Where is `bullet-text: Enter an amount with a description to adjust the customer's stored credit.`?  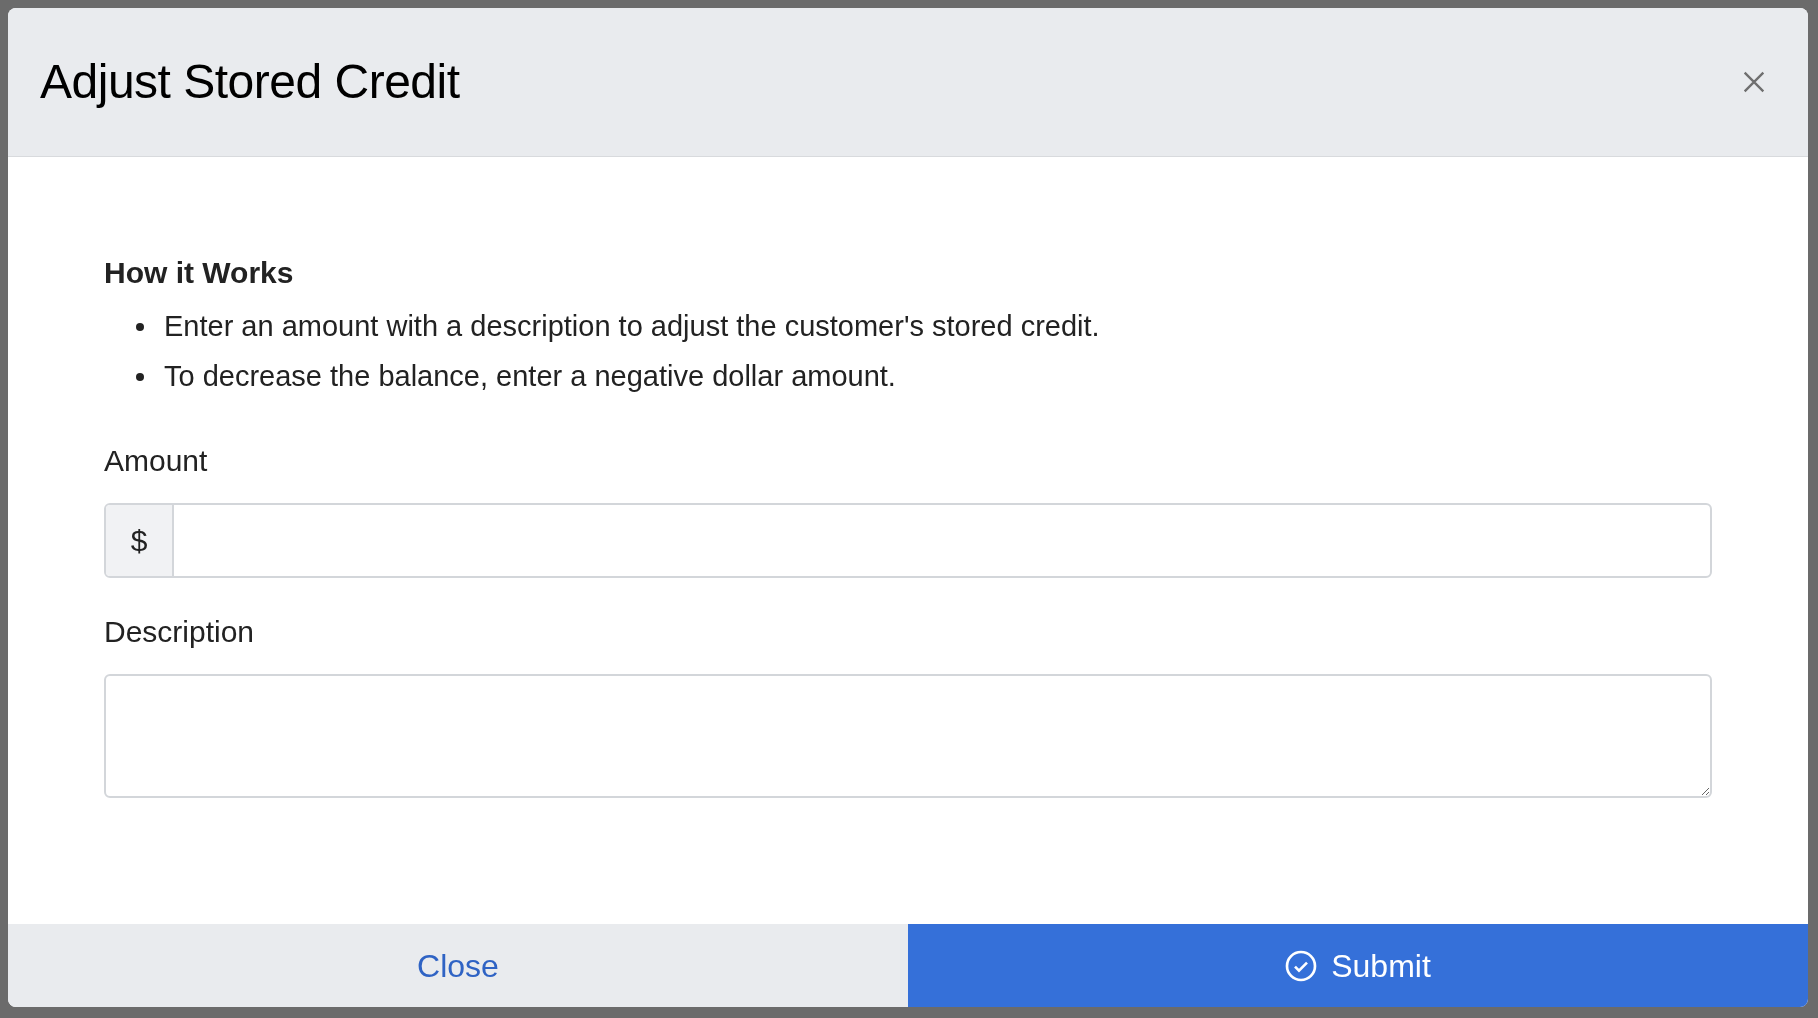 bullet-text: Enter an amount with a description to adjust the customer's stored credit. is located at coordinates (632, 327).